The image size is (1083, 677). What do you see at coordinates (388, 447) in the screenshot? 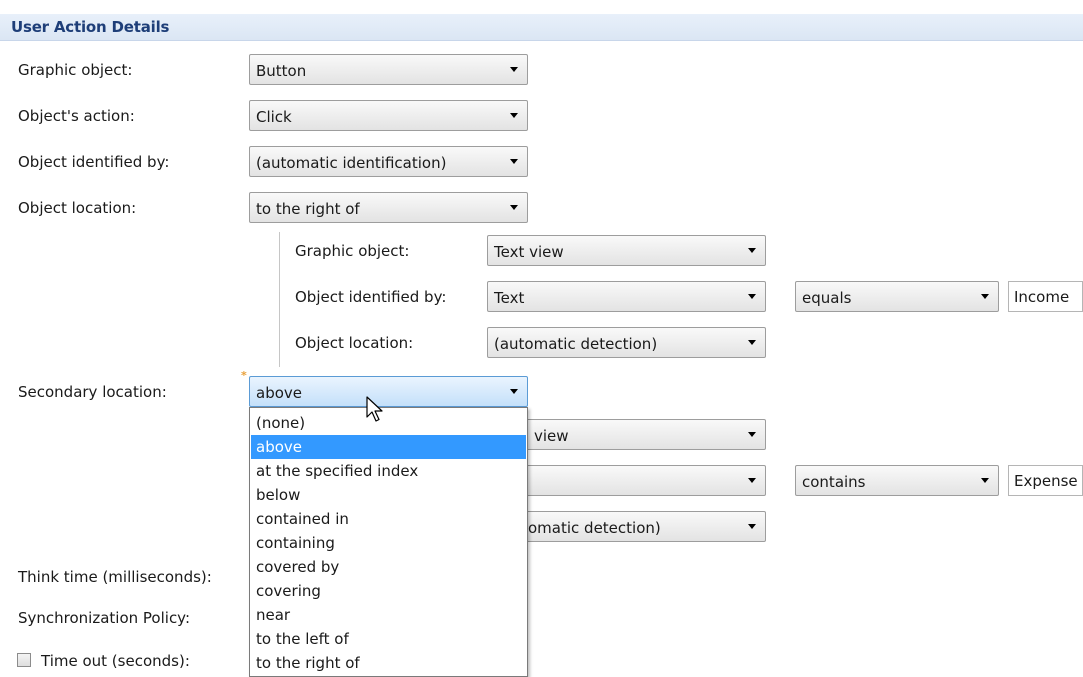
I see `dropdown-option-above: above` at bounding box center [388, 447].